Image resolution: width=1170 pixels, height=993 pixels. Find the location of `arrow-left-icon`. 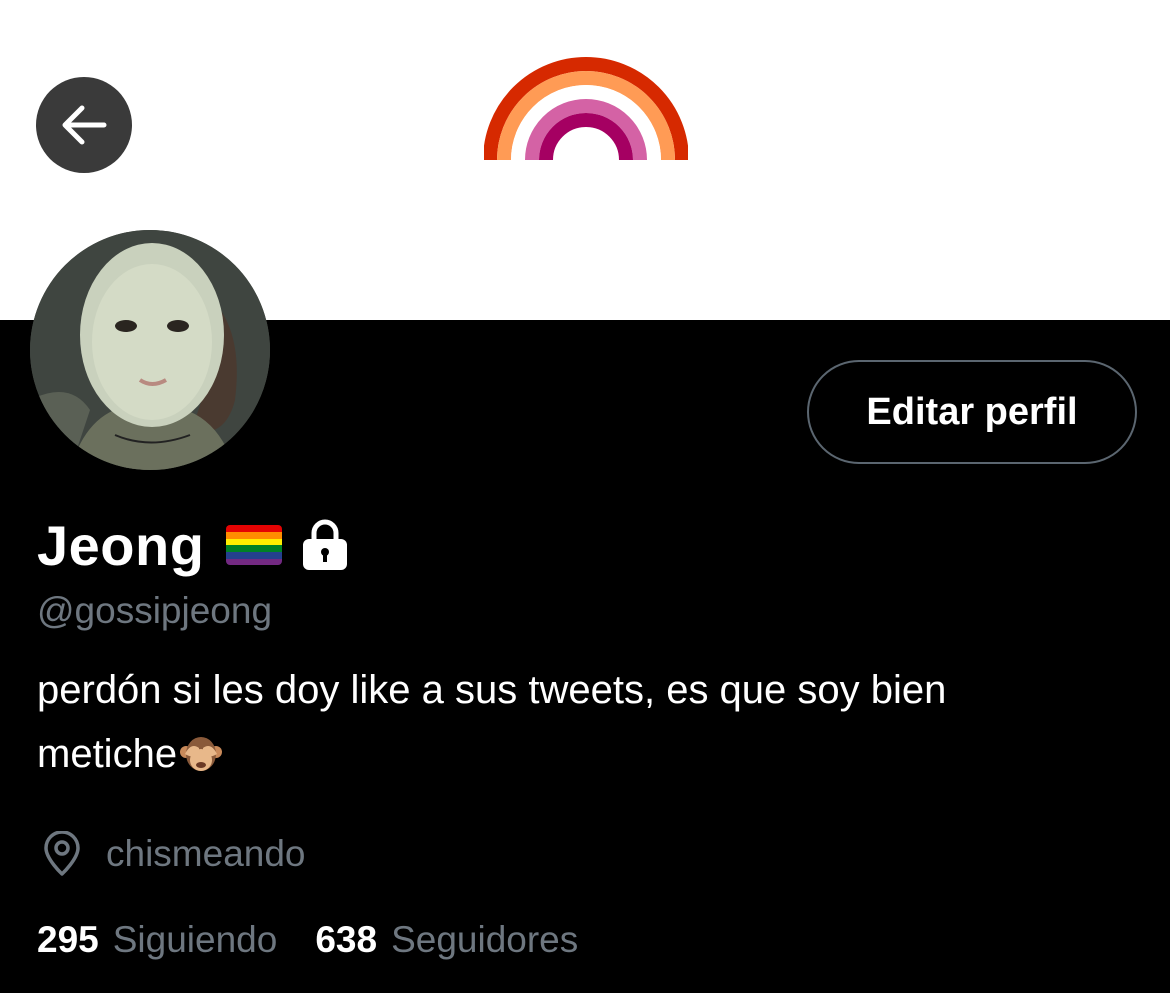

arrow-left-icon is located at coordinates (84, 125).